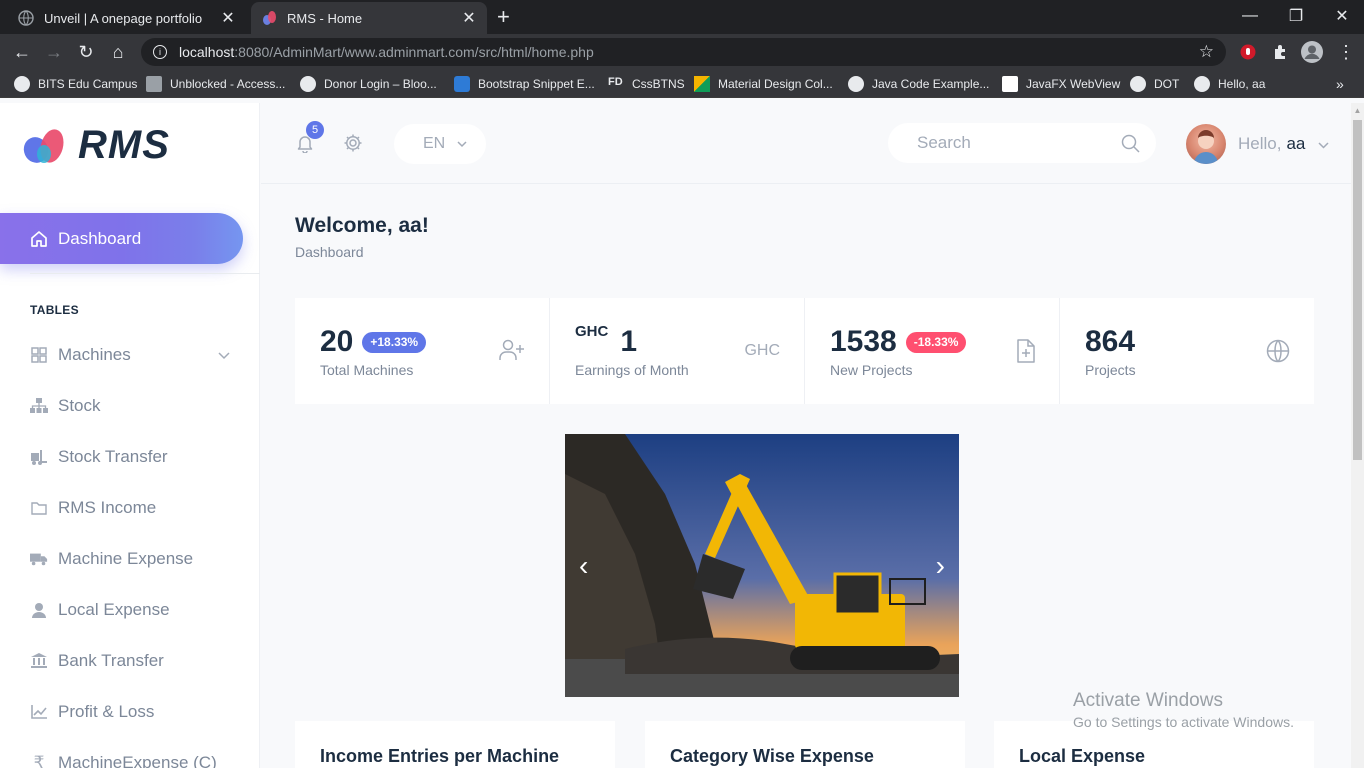 The image size is (1364, 768). Describe the element at coordinates (1283, 144) in the screenshot. I see `user-menu: Hello, aa` at that location.